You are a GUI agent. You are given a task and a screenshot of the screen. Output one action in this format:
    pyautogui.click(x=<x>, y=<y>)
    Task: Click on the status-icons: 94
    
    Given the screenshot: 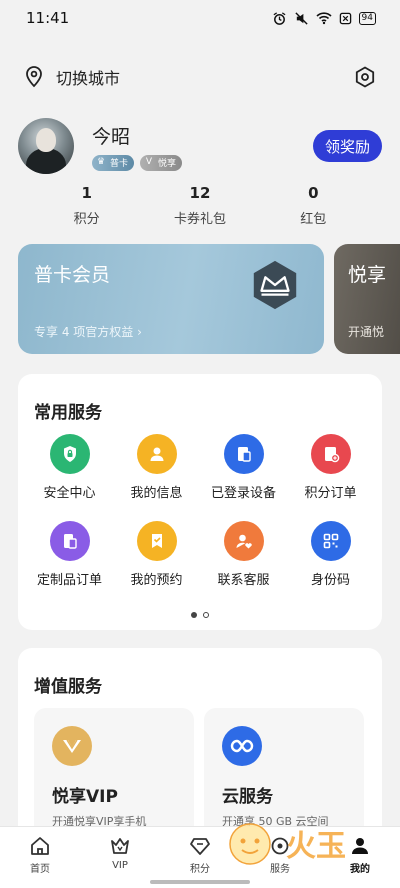 What is the action you would take?
    pyautogui.click(x=324, y=18)
    